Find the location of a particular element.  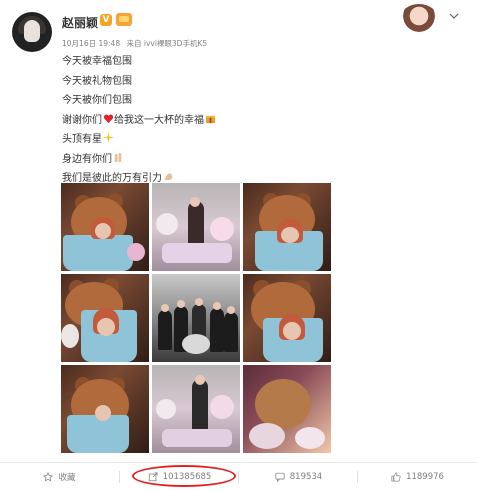

author-avatar is located at coordinates (32, 32).